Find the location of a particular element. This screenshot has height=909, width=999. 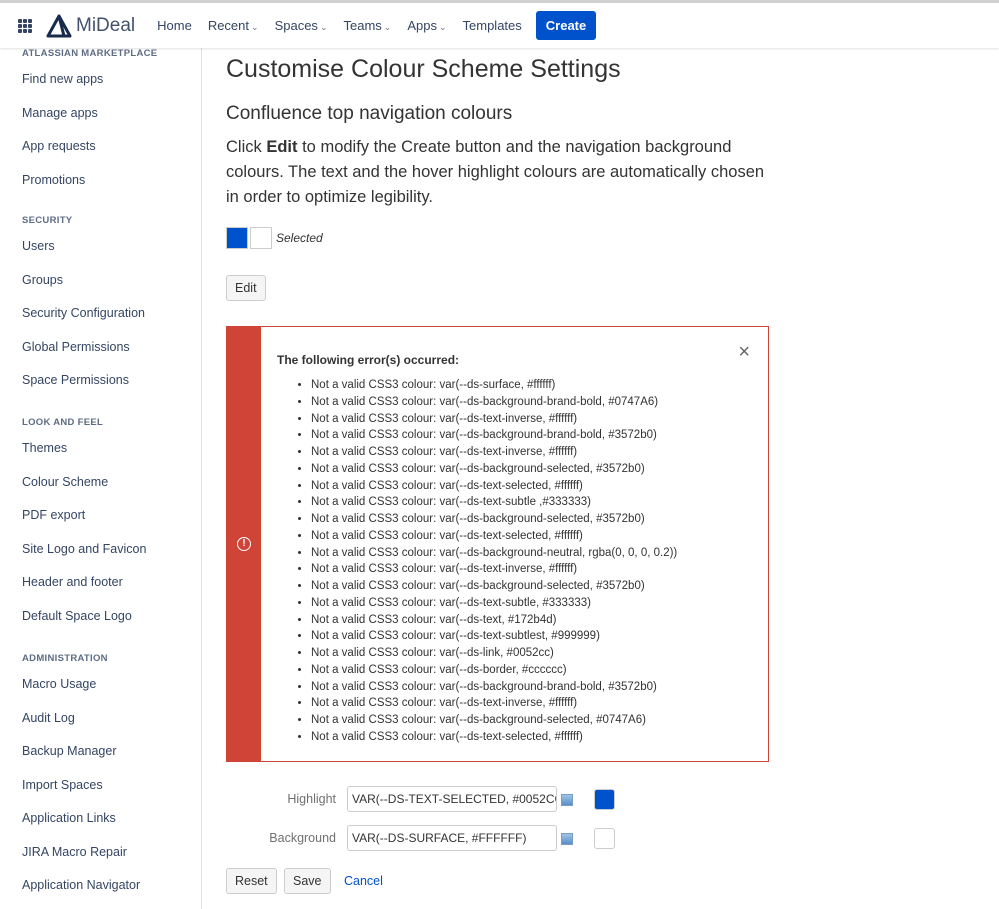

nav-recent: Recent ⌄ is located at coordinates (233, 25).